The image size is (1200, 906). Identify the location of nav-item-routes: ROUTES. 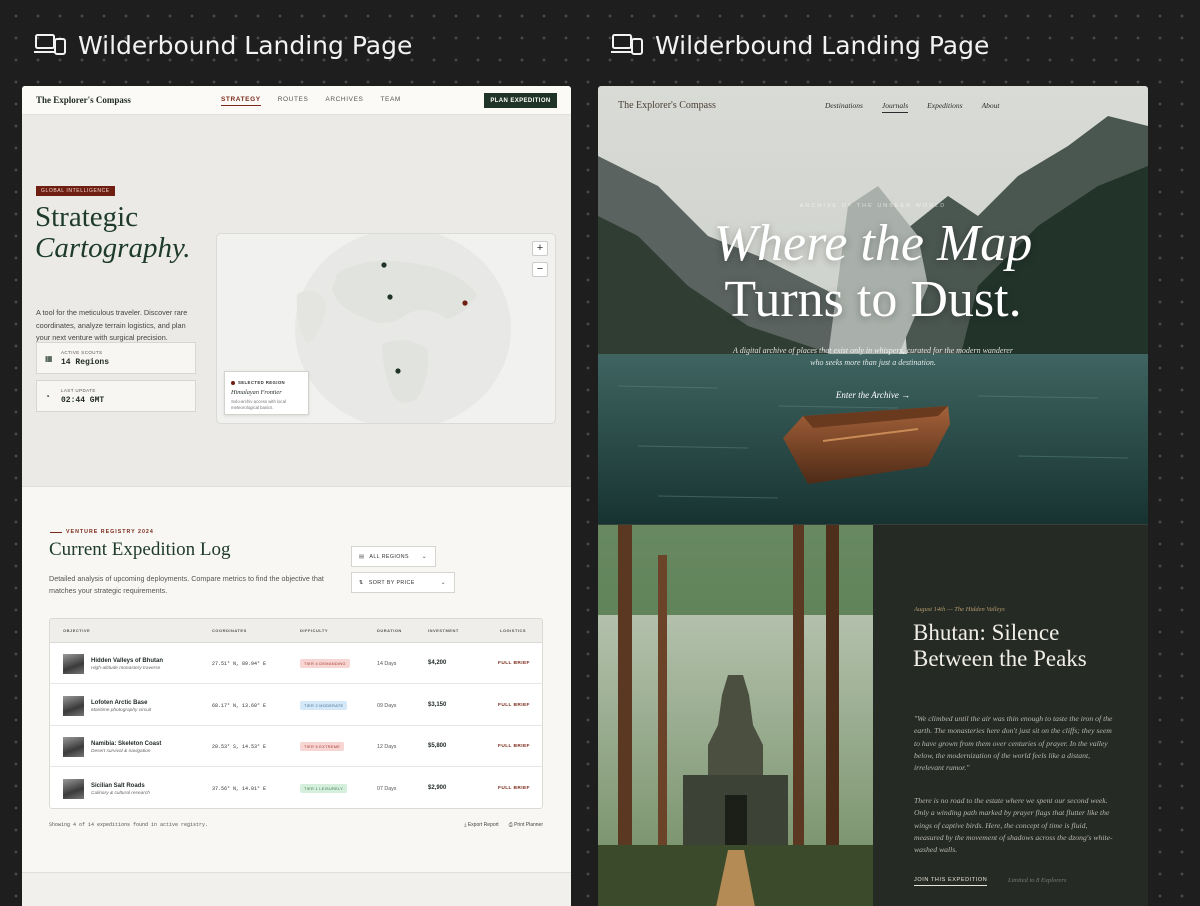
(293, 101).